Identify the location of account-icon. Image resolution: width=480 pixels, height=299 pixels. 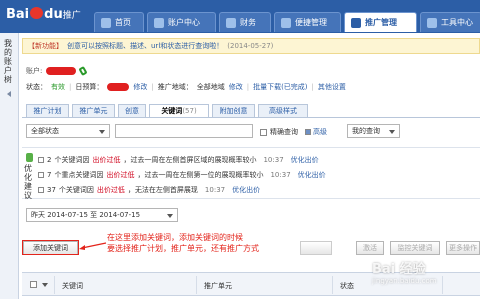
(159, 22).